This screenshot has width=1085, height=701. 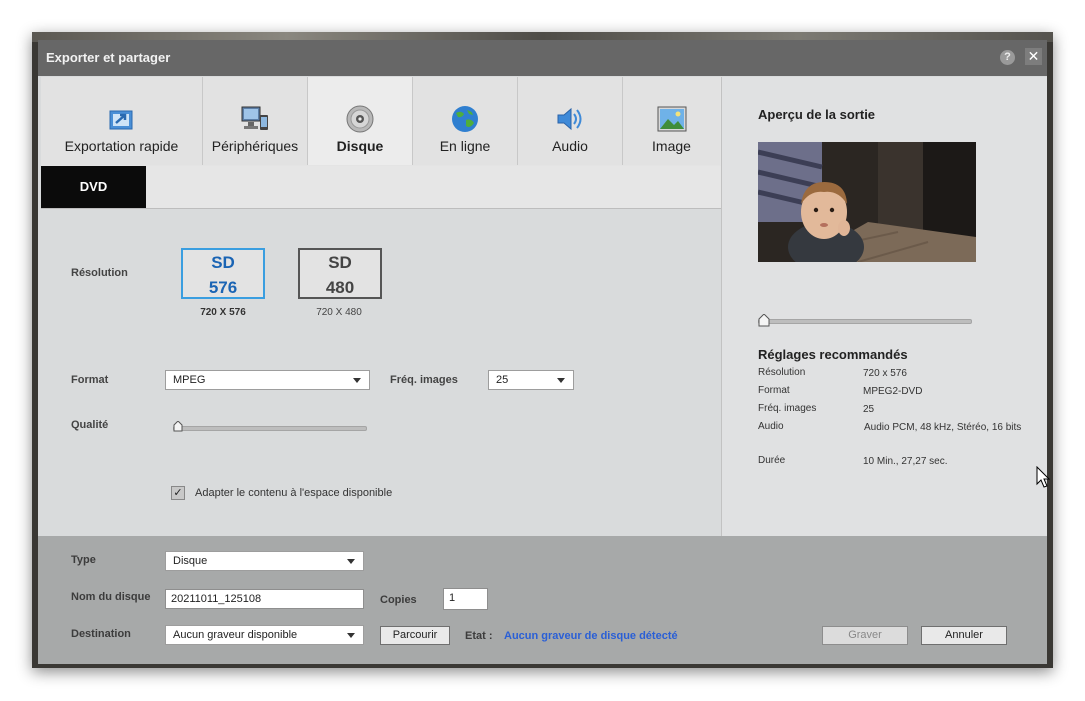 What do you see at coordinates (865, 321) in the screenshot?
I see `preview-scrubber` at bounding box center [865, 321].